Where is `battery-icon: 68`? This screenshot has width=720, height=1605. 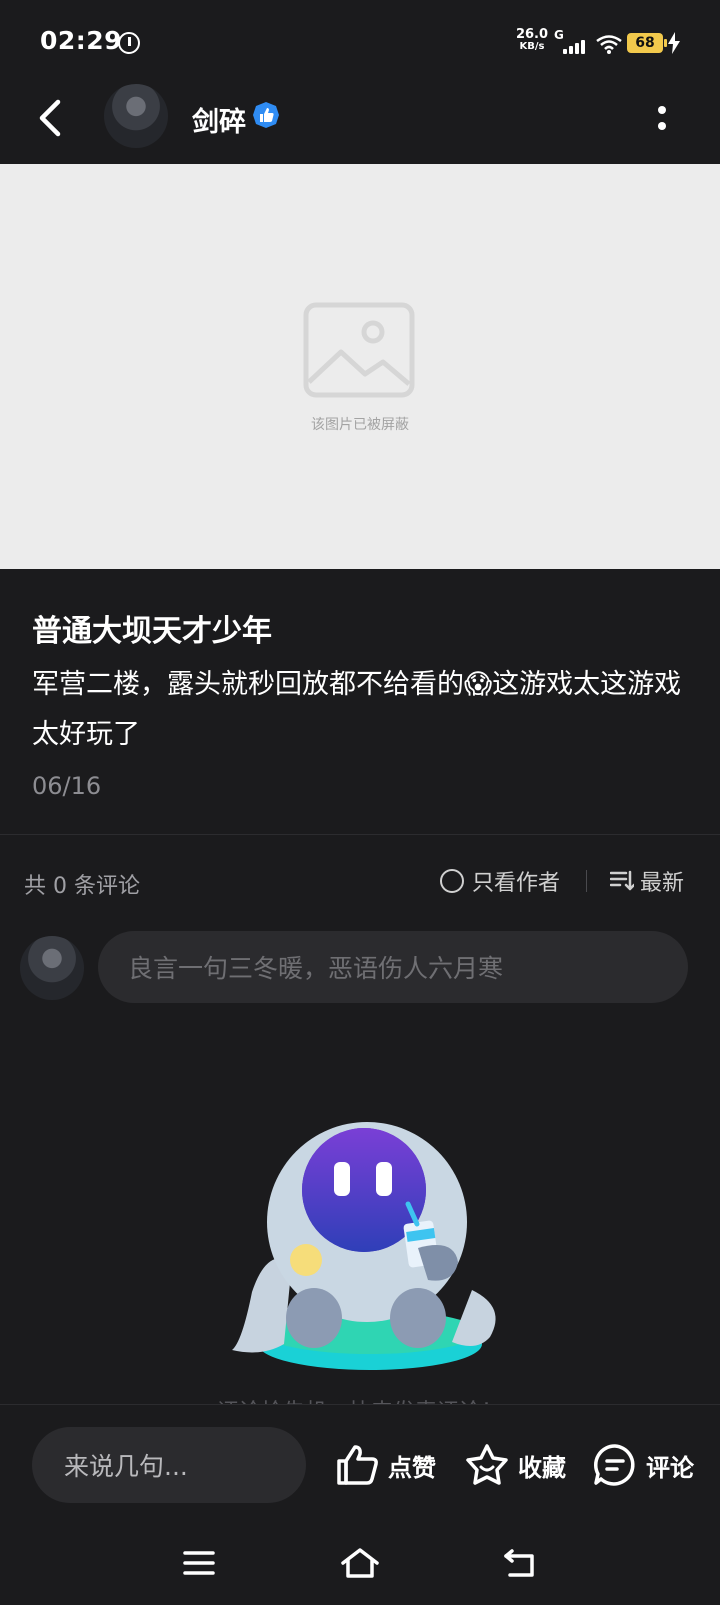 battery-icon: 68 is located at coordinates (647, 43).